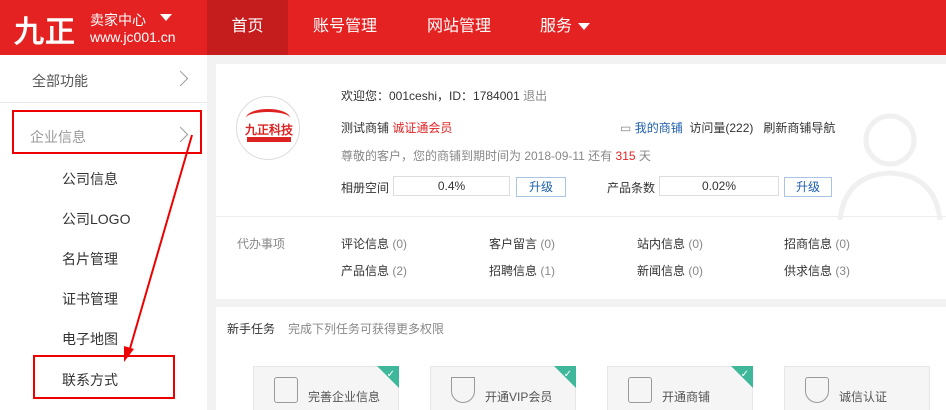  I want to click on todo-label: 新闻信息, so click(661, 271).